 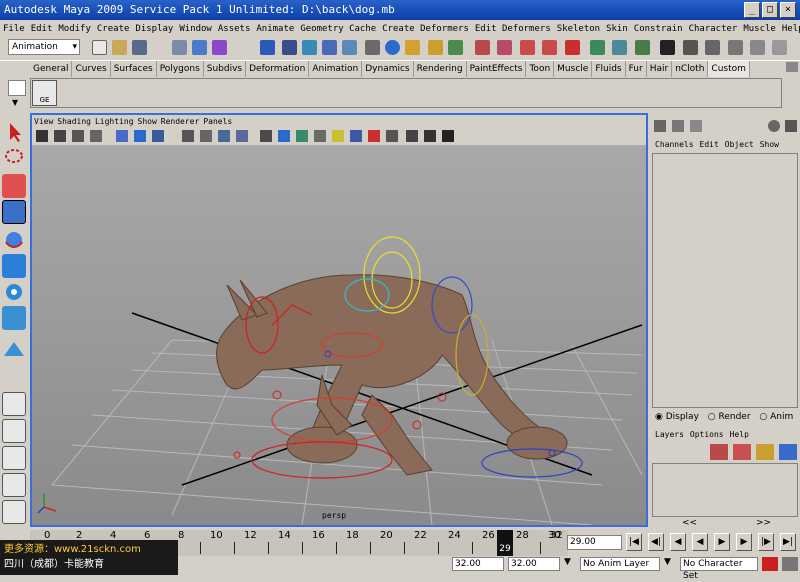 I want to click on tab-polygons: Polygons, so click(x=180, y=69).